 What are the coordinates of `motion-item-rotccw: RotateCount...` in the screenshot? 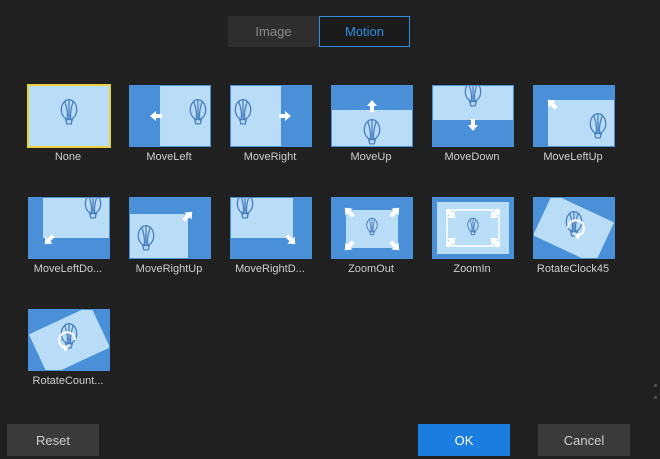 It's located at (69, 358).